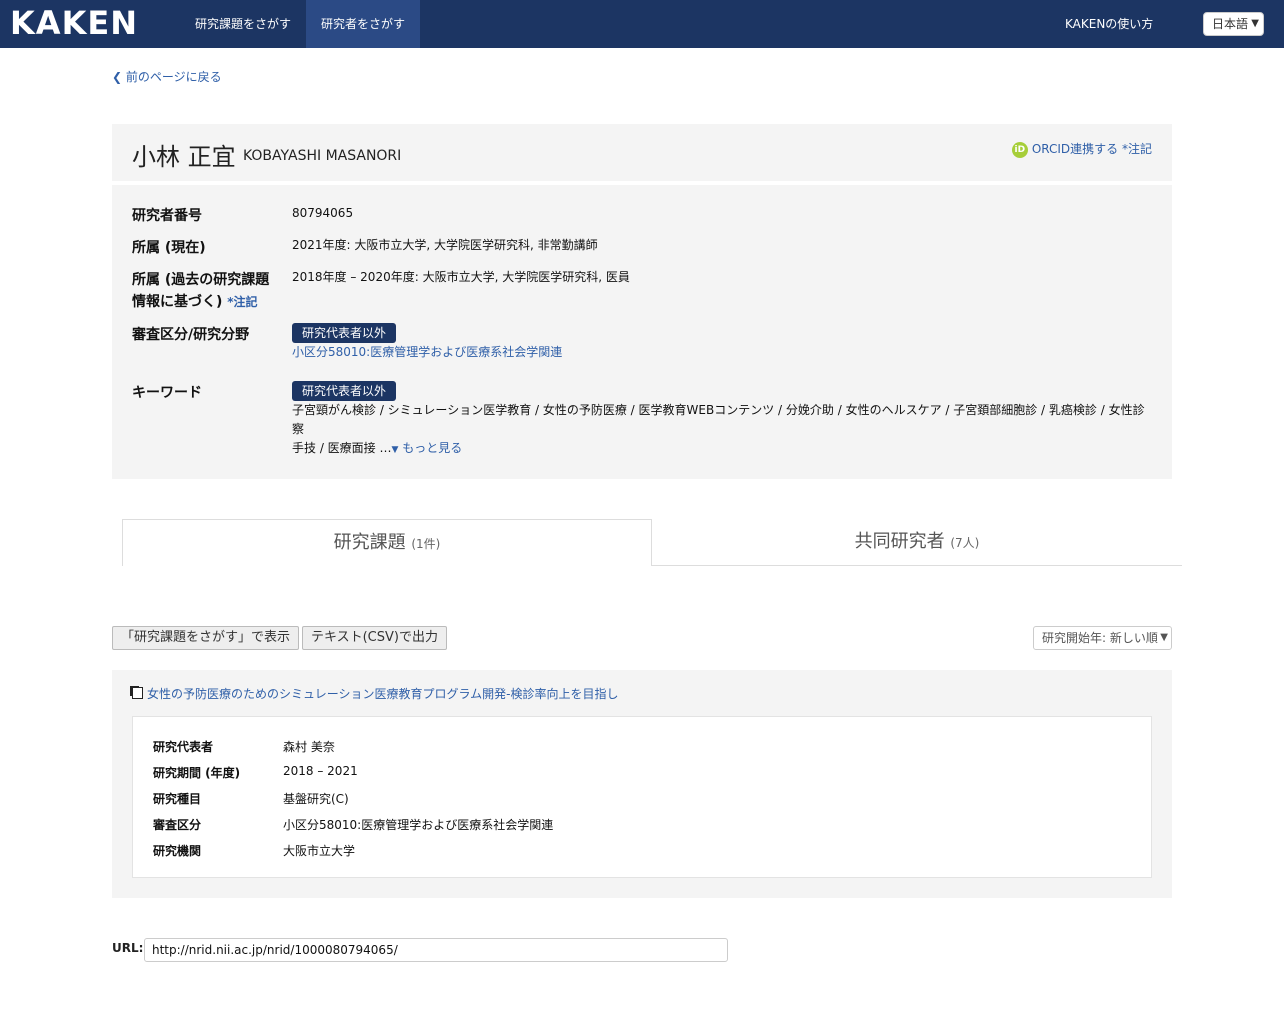 This screenshot has width=1284, height=1012. Describe the element at coordinates (461, 277) in the screenshot. I see `affiliation-past: 2018年度 – 2020年度: 大阪市立大学, 大学院医学研究科, 医員` at that location.